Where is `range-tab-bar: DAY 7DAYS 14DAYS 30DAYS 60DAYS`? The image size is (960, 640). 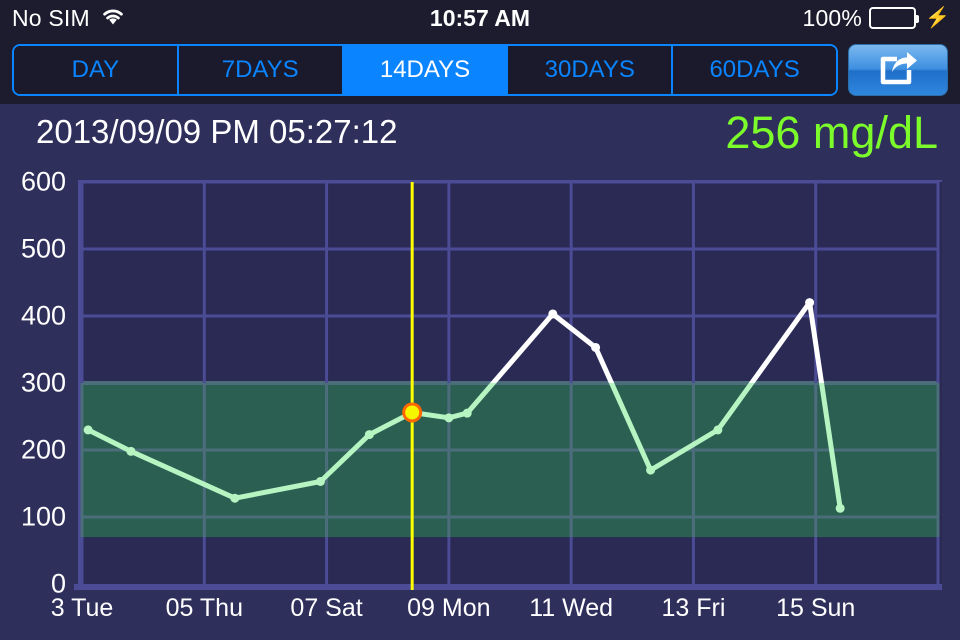 range-tab-bar: DAY 7DAYS 14DAYS 30DAYS 60DAYS is located at coordinates (480, 70).